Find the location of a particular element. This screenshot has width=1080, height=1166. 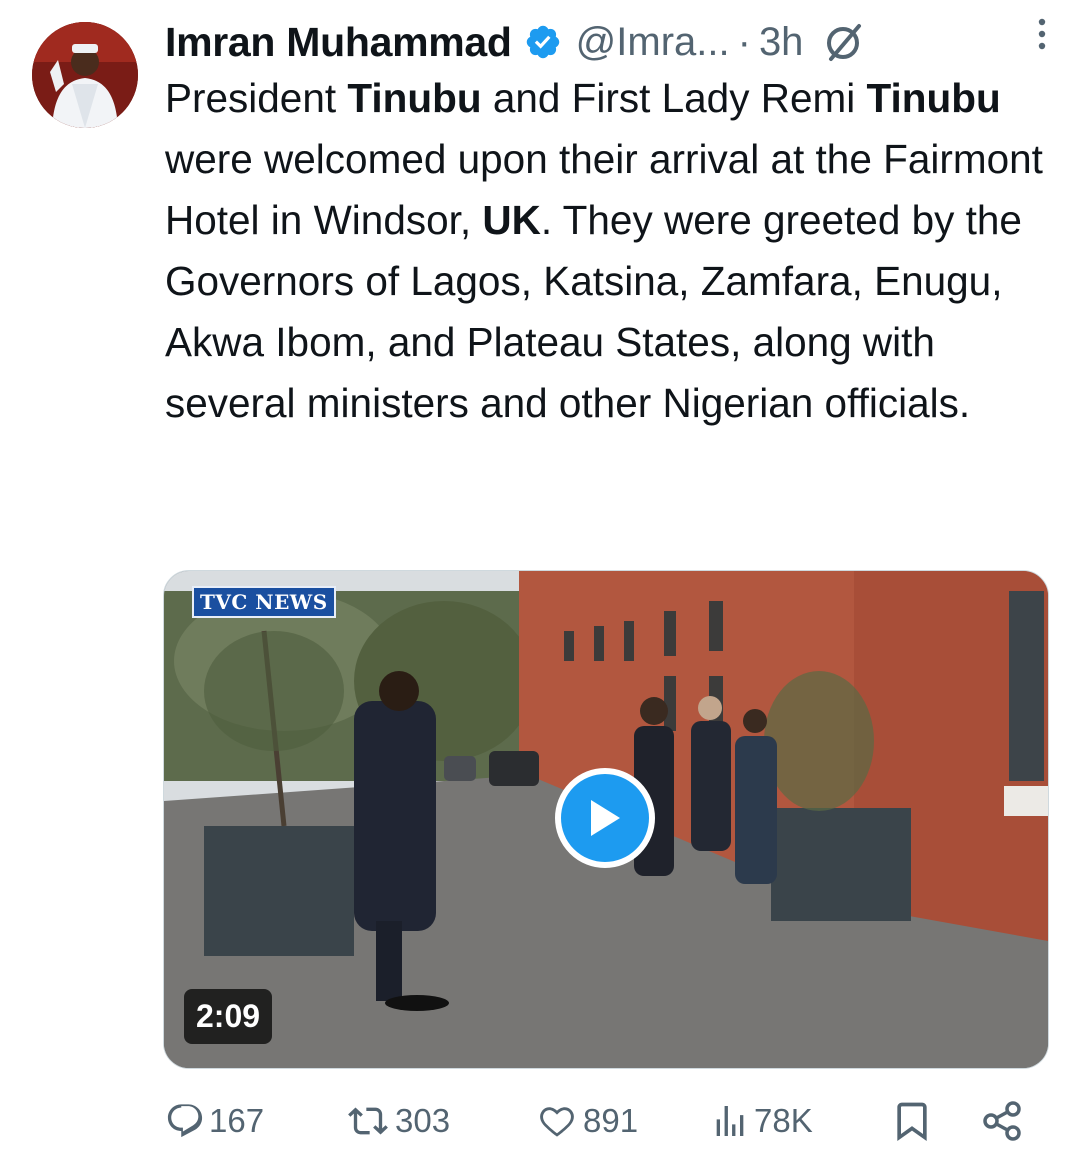

bookmark-button is located at coordinates (912, 1121).